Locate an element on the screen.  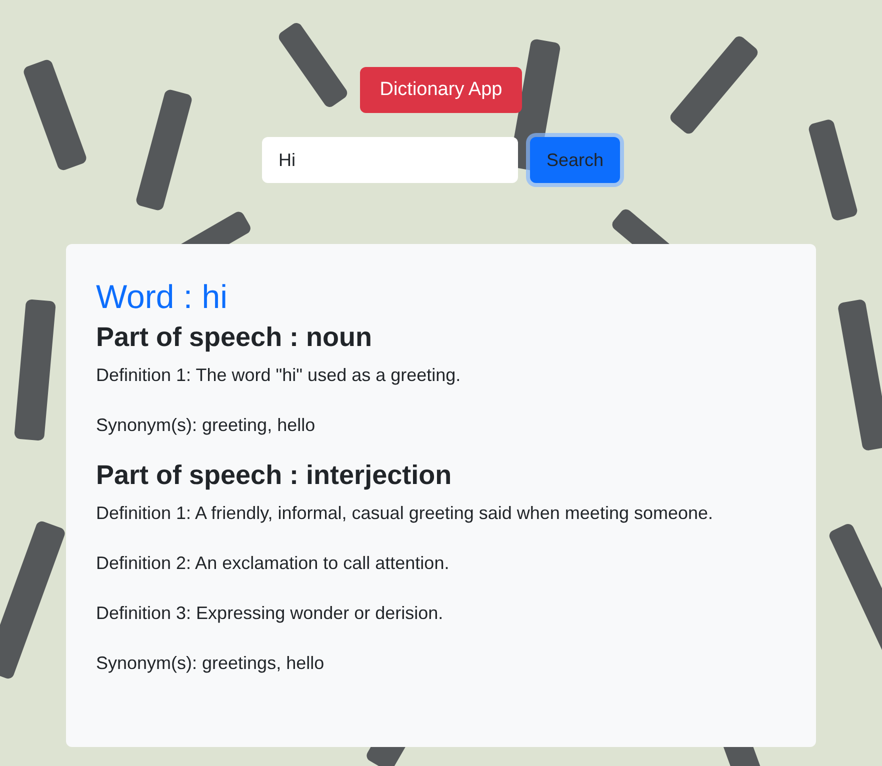
definition-text: Definition 1: A friendly, informal, casual greeting said when meeting someone. is located at coordinates (405, 513).